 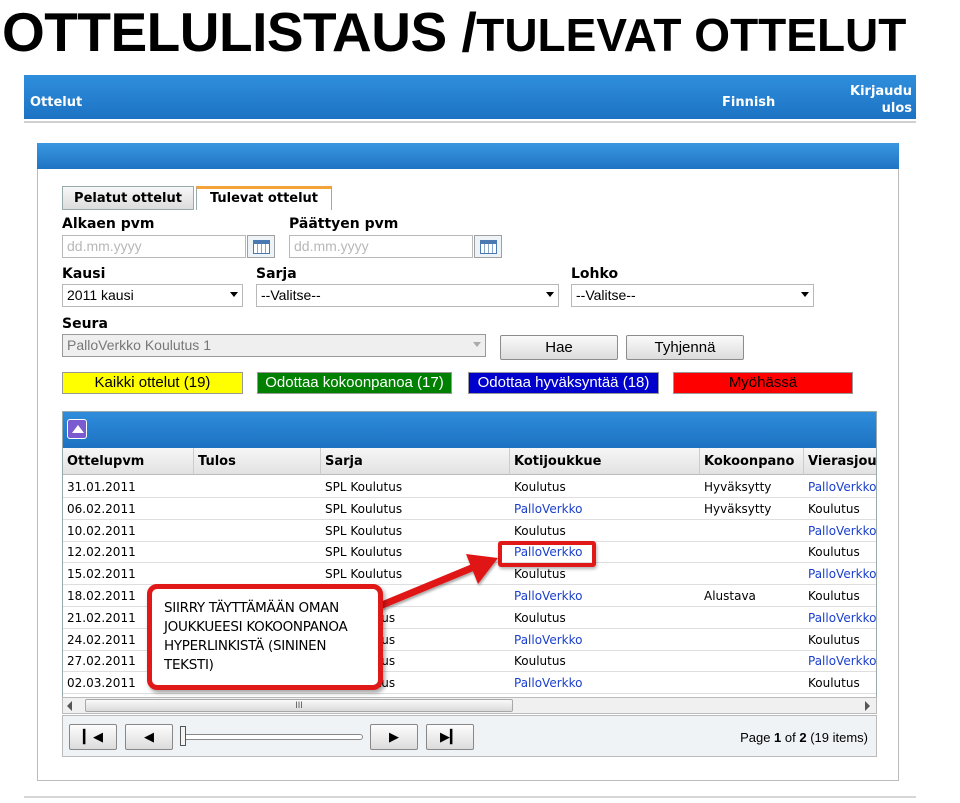 I want to click on nav-matches-link: Ottelut, so click(x=56, y=102).